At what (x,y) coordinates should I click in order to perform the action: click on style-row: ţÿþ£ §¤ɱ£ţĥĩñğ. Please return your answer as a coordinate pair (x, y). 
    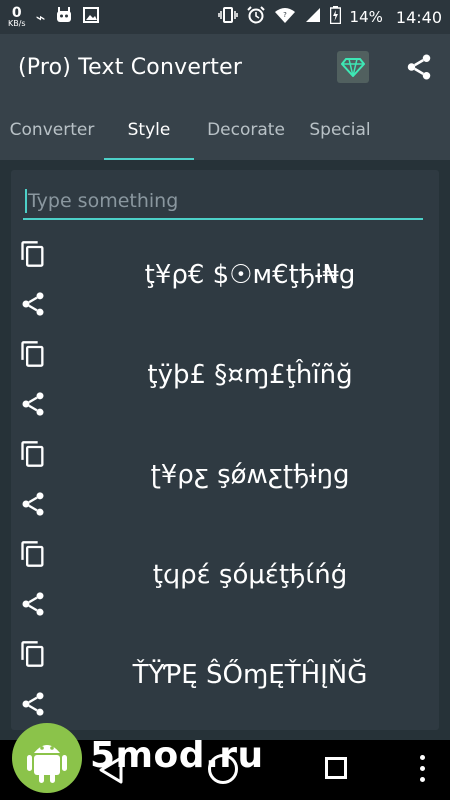
    Looking at the image, I should click on (225, 390).